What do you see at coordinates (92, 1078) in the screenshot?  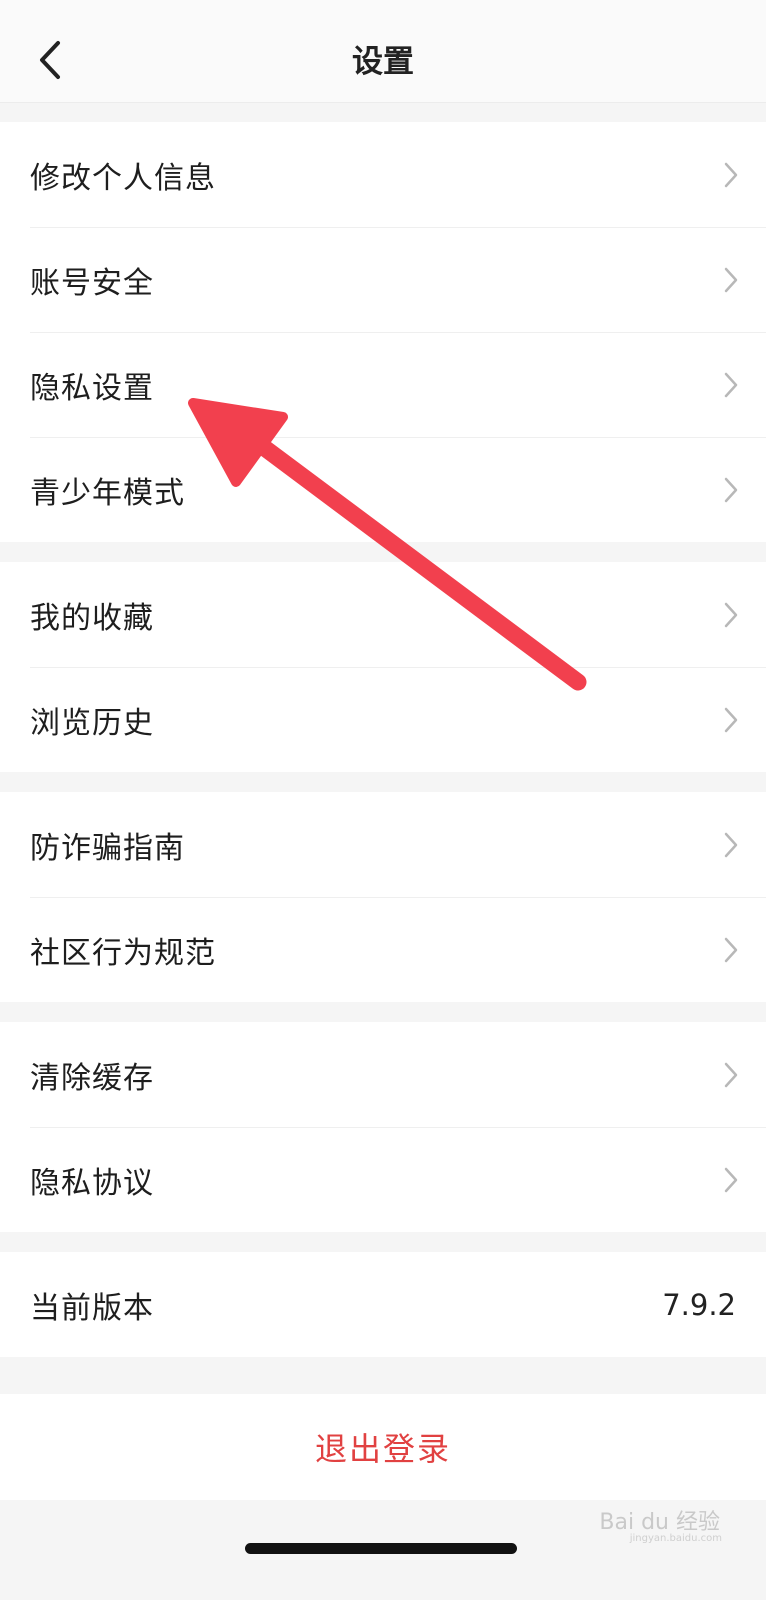 I see `settings-row-label: 清除缓存` at bounding box center [92, 1078].